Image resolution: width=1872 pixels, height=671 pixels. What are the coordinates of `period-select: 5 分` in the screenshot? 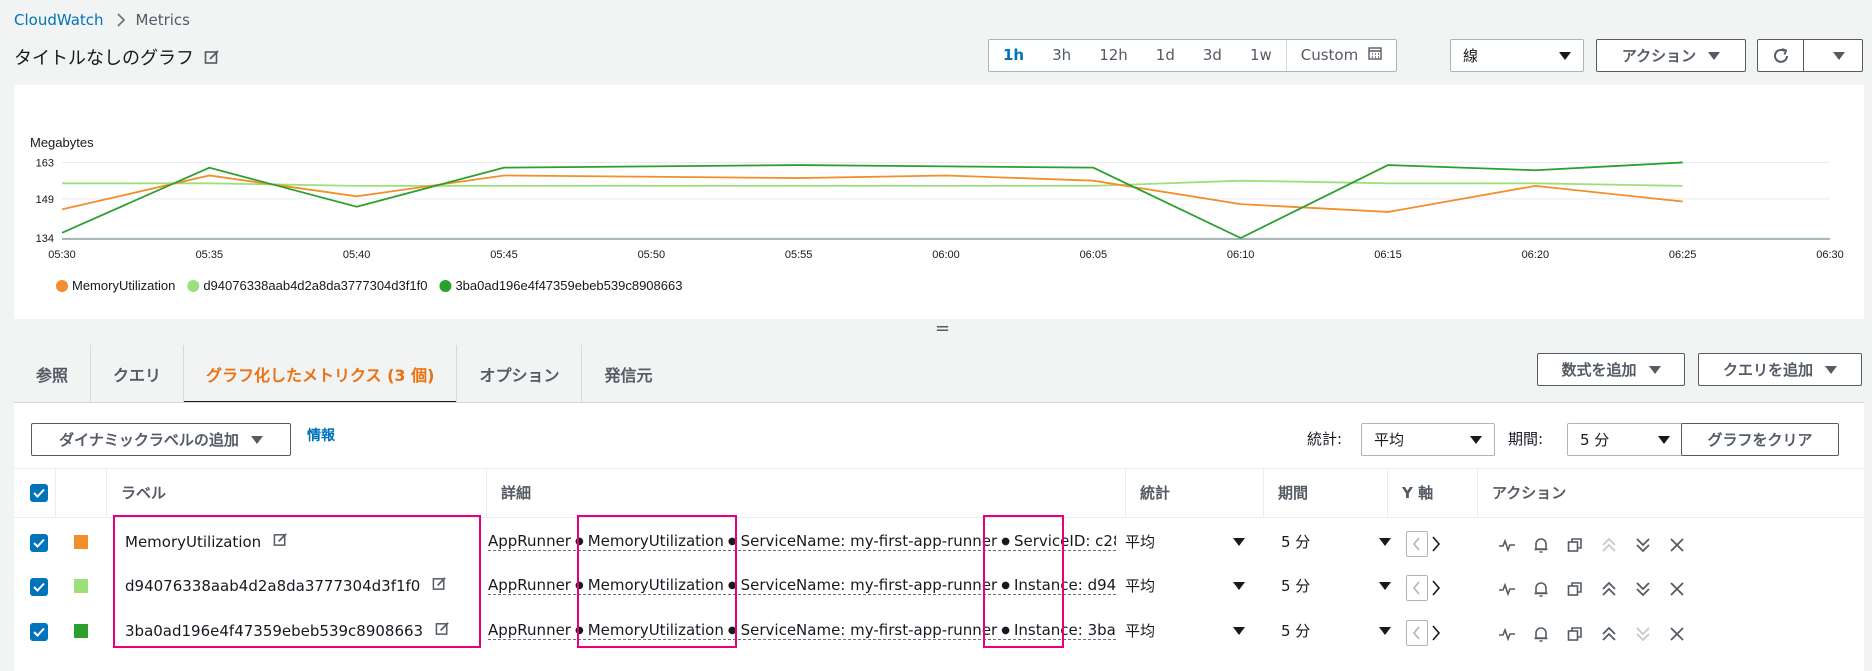 It's located at (1625, 439).